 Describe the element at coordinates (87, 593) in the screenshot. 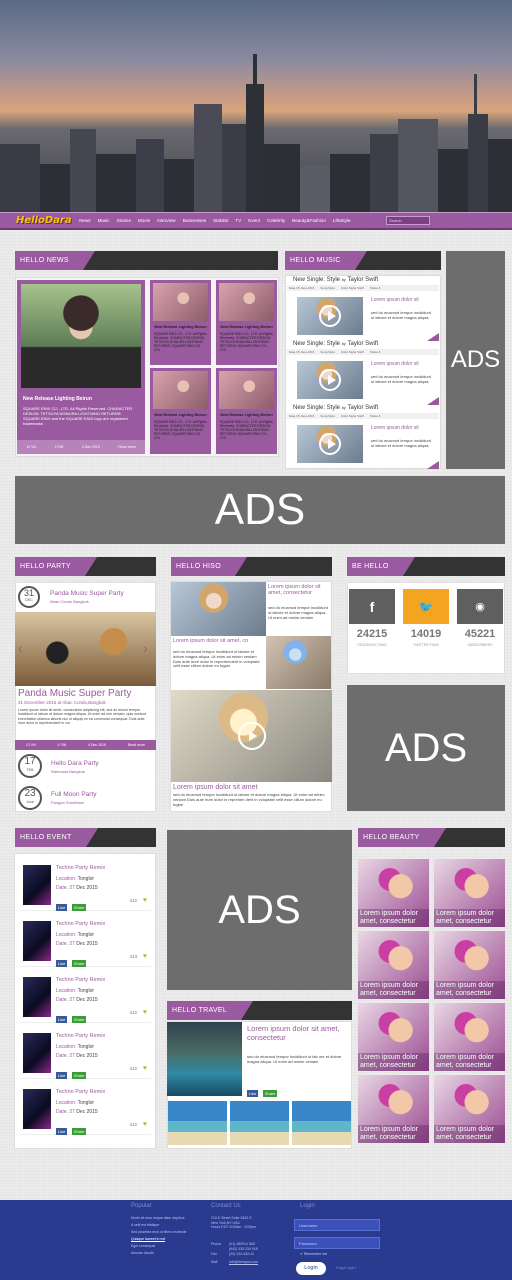

I see `party-title: Panda Music Super Party` at that location.